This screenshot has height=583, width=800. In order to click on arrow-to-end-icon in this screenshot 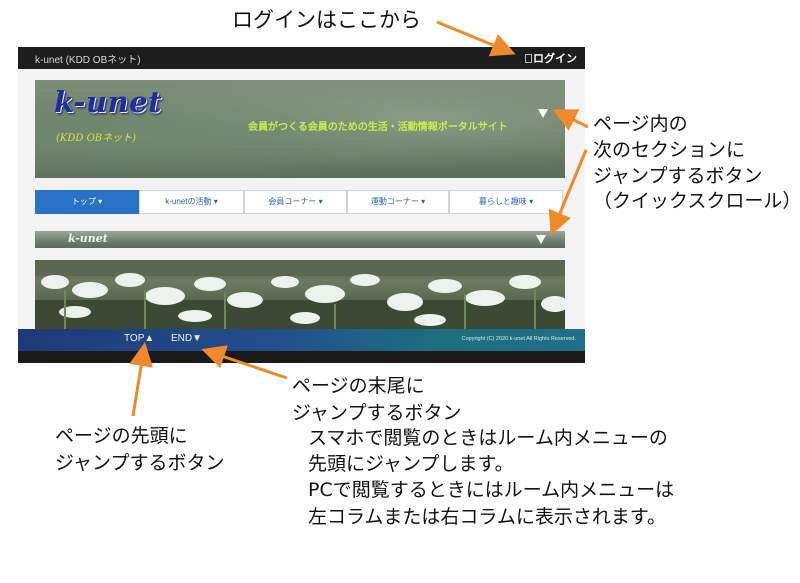, I will do `click(244, 362)`.